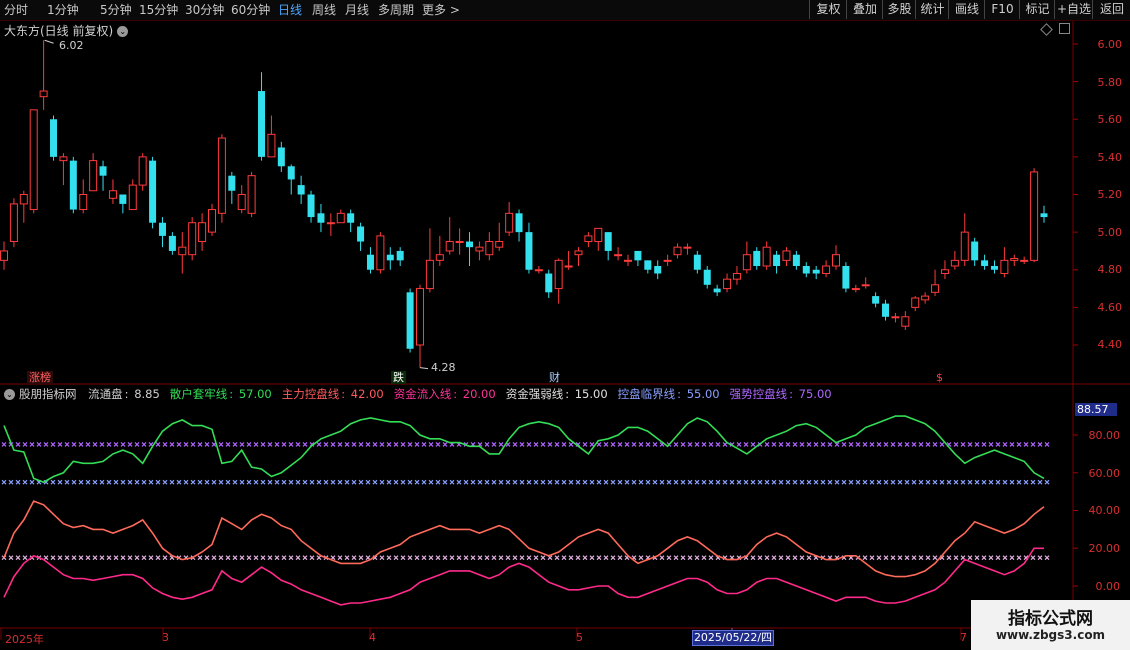 Image resolution: width=1130 pixels, height=650 pixels. I want to click on indicator-name: 股朋指标网, so click(48, 394).